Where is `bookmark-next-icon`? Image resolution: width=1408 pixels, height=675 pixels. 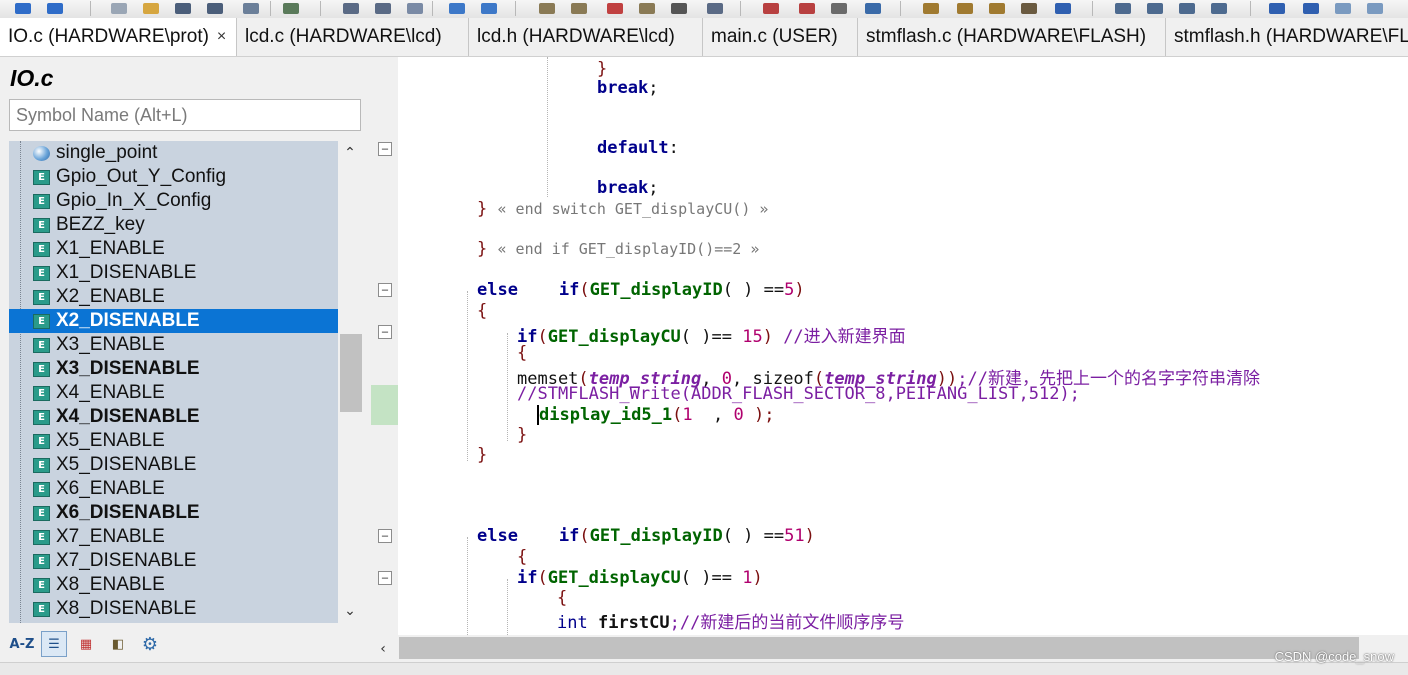
bookmark-next-icon is located at coordinates (615, 8).